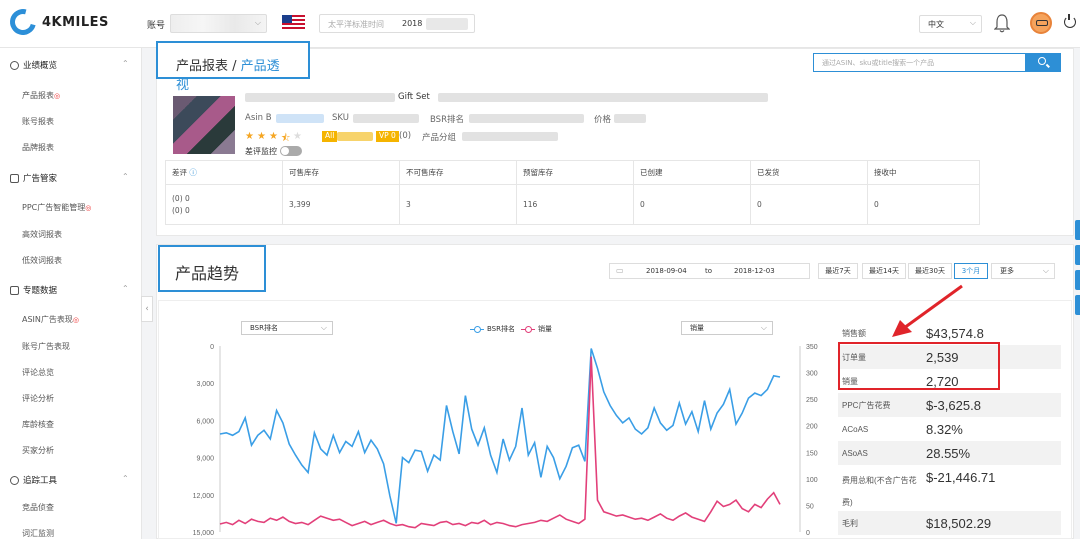 The width and height of the screenshot is (1080, 539). Describe the element at coordinates (264, 328) in the screenshot. I see `left-metric-label: BSR排名` at that location.